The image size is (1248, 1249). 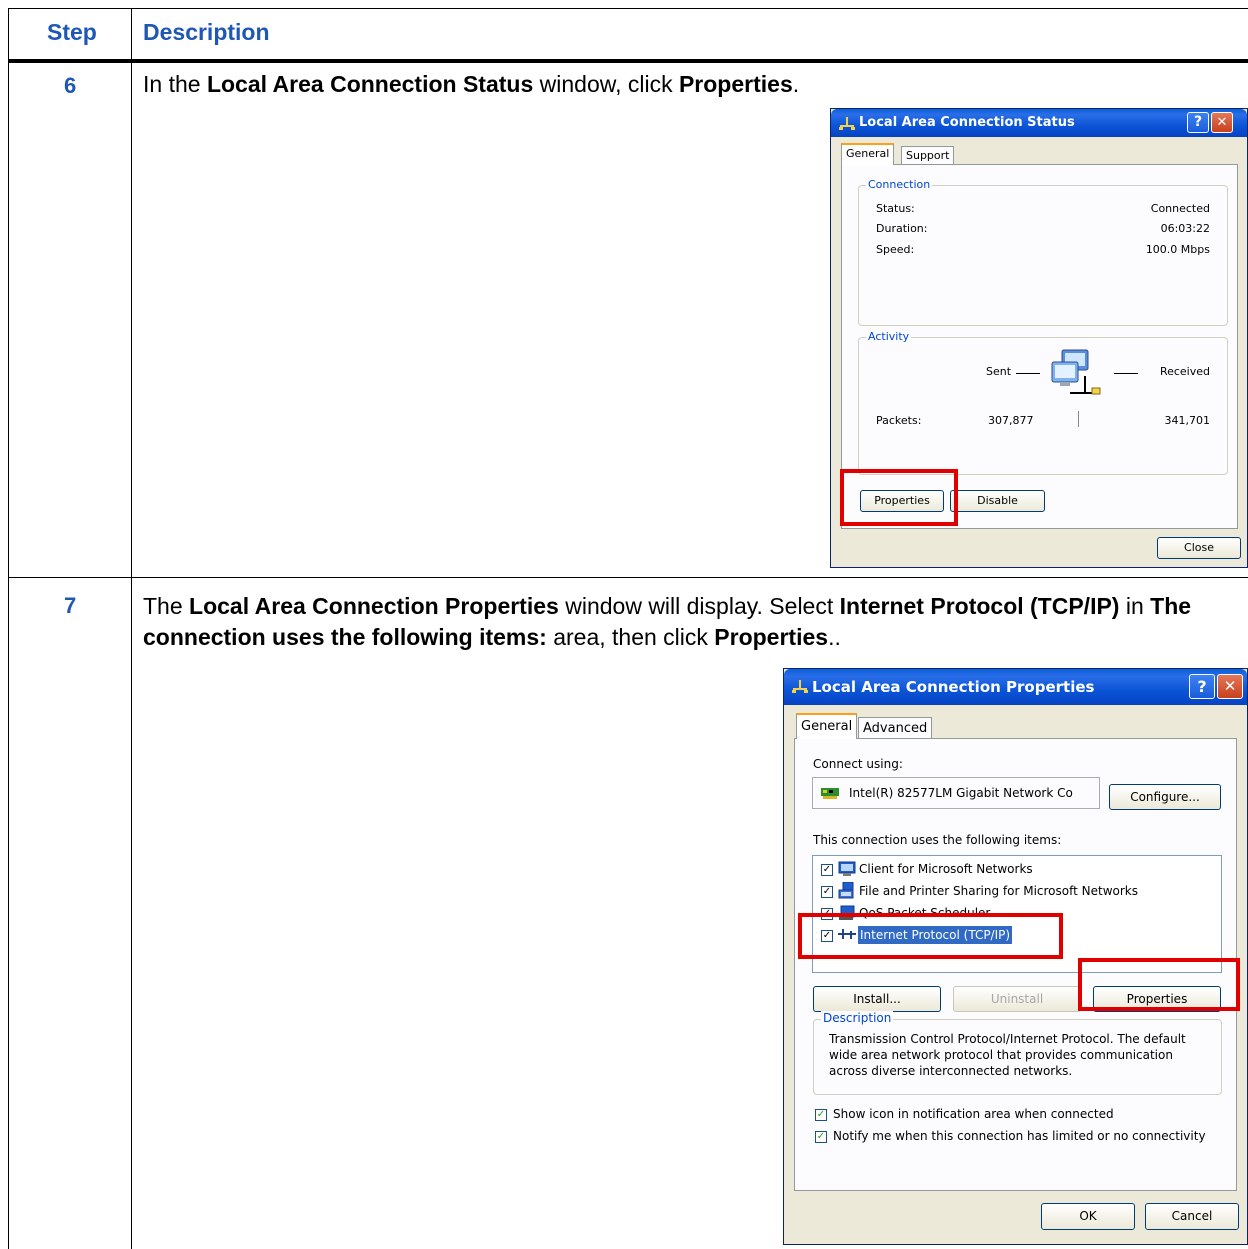 What do you see at coordinates (899, 497) in the screenshot?
I see `callout-status-properties` at bounding box center [899, 497].